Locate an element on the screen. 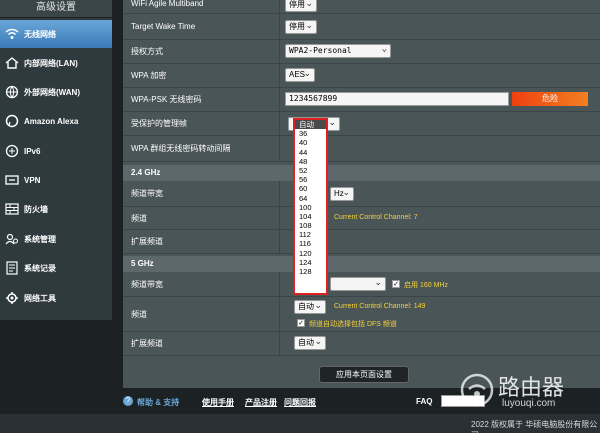 Image resolution: width=600 pixels, height=433 pixels. watermark: 路由器 luyouqi.com is located at coordinates (528, 392).